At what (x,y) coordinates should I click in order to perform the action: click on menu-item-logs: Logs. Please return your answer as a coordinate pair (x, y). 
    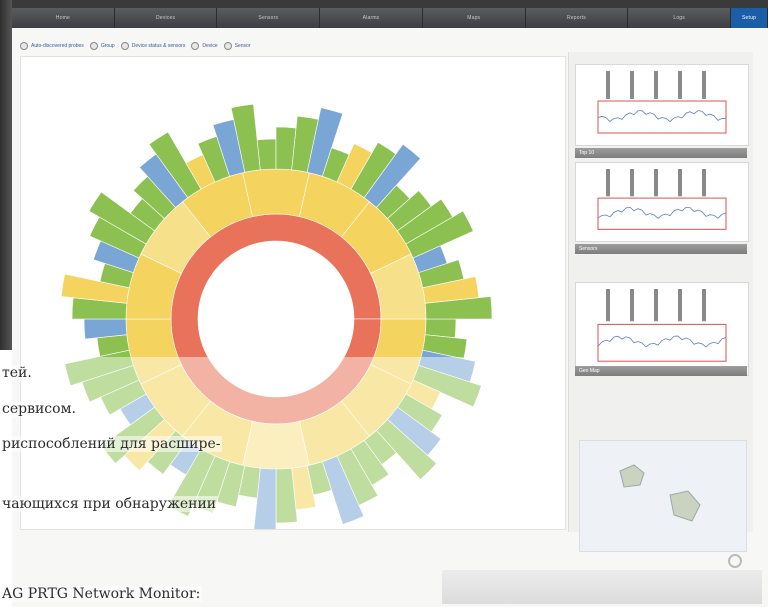
    Looking at the image, I should click on (680, 18).